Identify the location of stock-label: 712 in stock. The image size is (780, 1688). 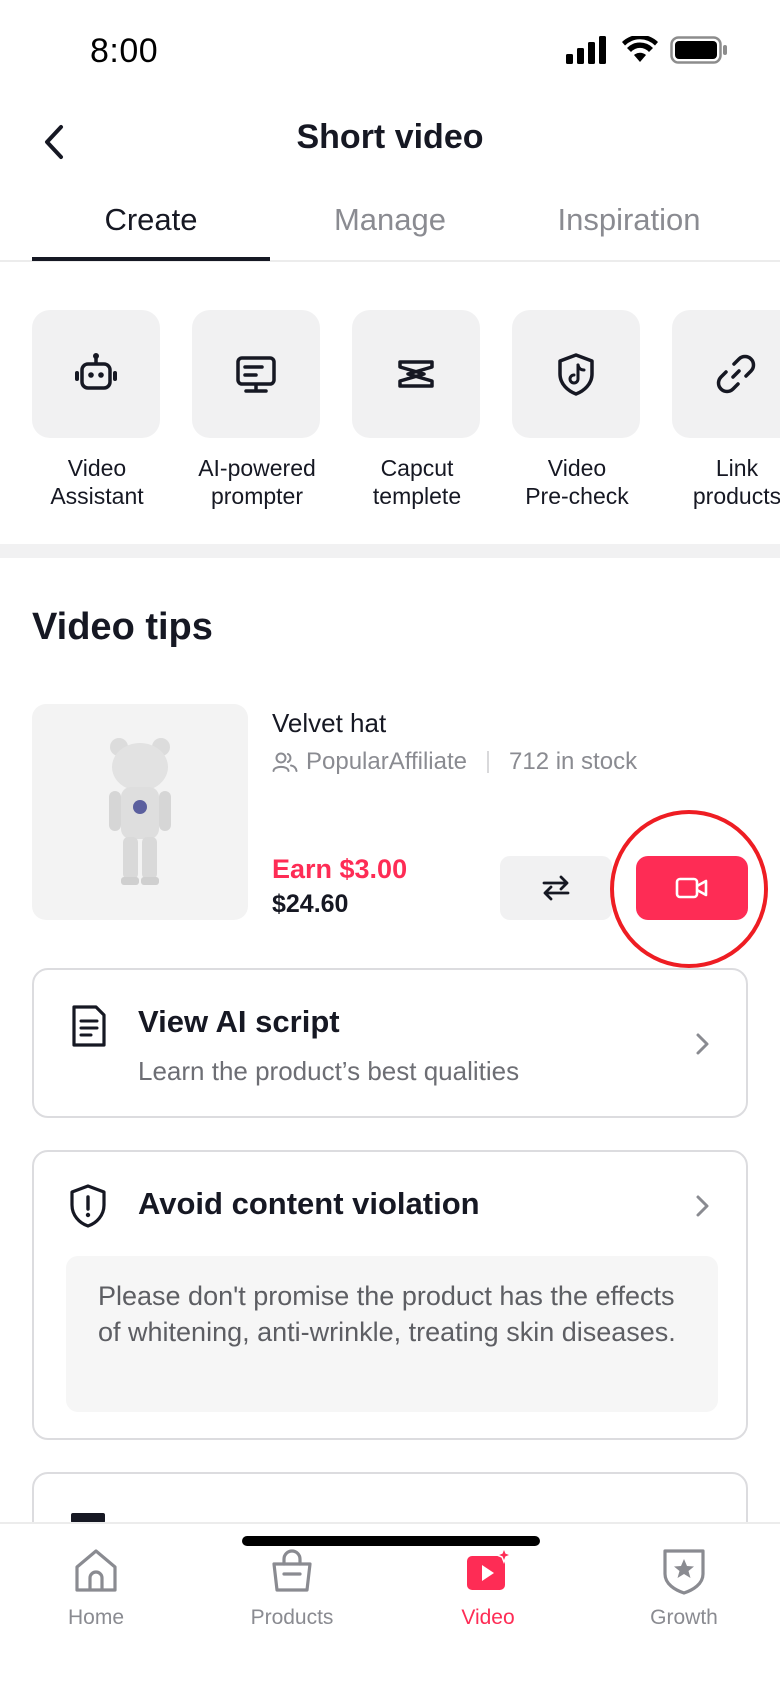
(573, 761).